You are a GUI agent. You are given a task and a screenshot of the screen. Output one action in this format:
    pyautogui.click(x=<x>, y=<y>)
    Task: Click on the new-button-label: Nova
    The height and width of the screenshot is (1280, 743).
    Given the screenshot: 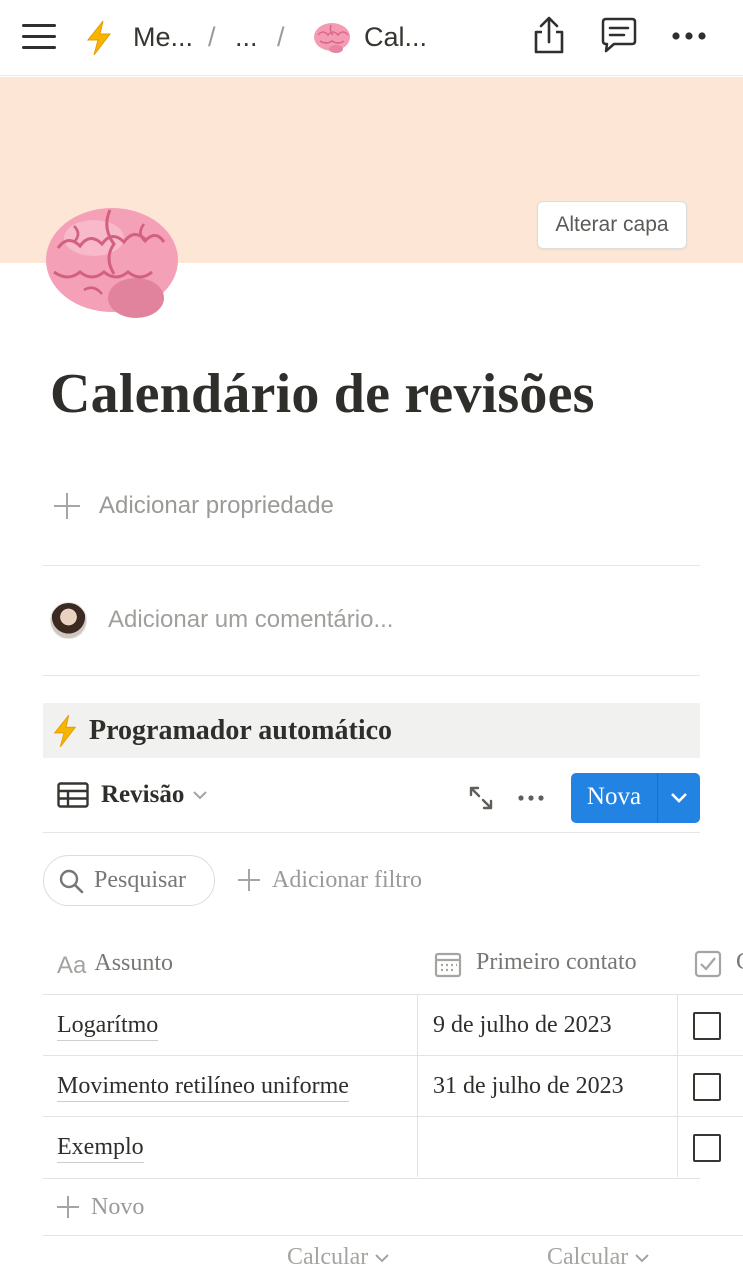 What is the action you would take?
    pyautogui.click(x=614, y=798)
    